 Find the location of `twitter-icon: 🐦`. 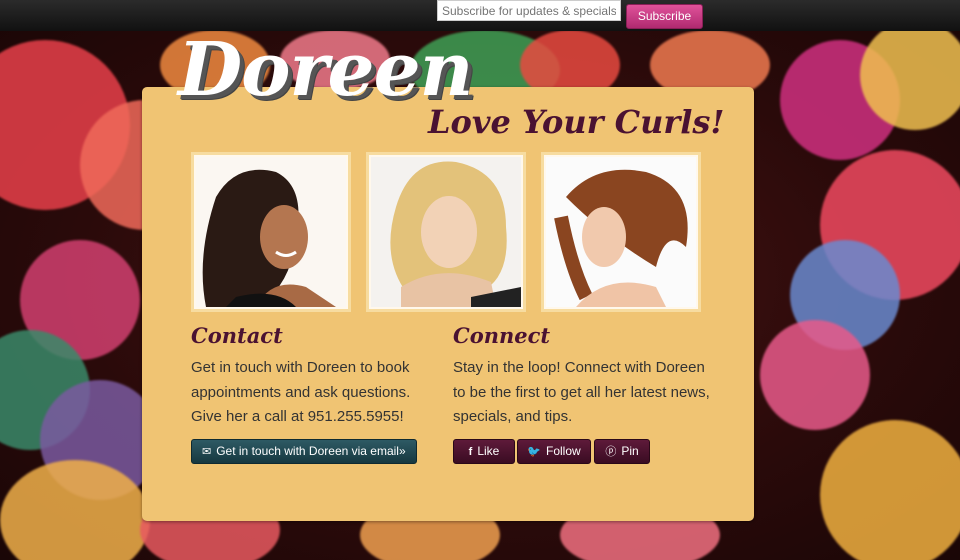

twitter-icon: 🐦 is located at coordinates (534, 452).